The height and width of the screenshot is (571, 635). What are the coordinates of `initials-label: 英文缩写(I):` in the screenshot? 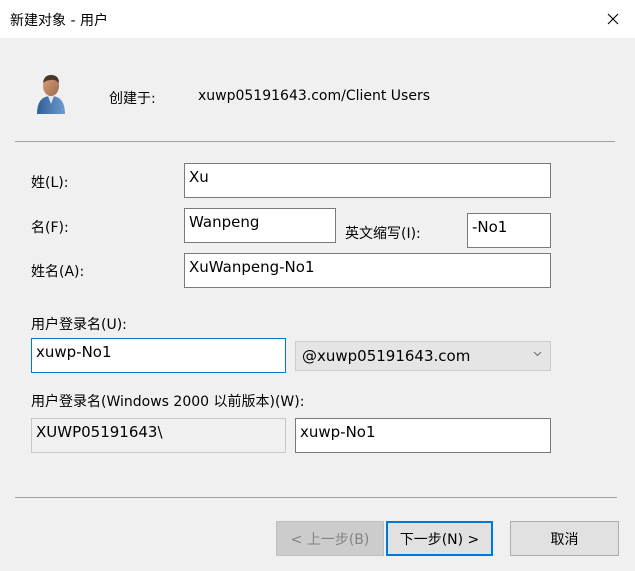 It's located at (383, 234).